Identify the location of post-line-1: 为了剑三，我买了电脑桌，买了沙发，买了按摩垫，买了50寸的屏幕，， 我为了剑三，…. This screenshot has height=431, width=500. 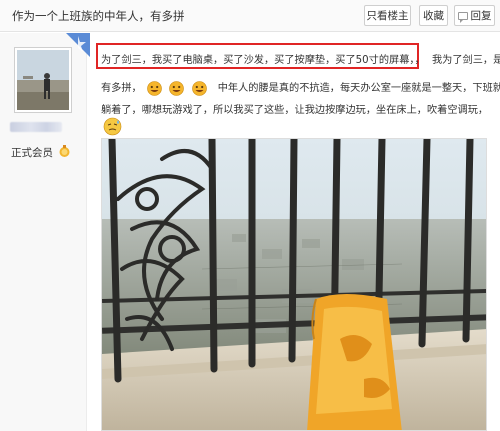
(300, 58).